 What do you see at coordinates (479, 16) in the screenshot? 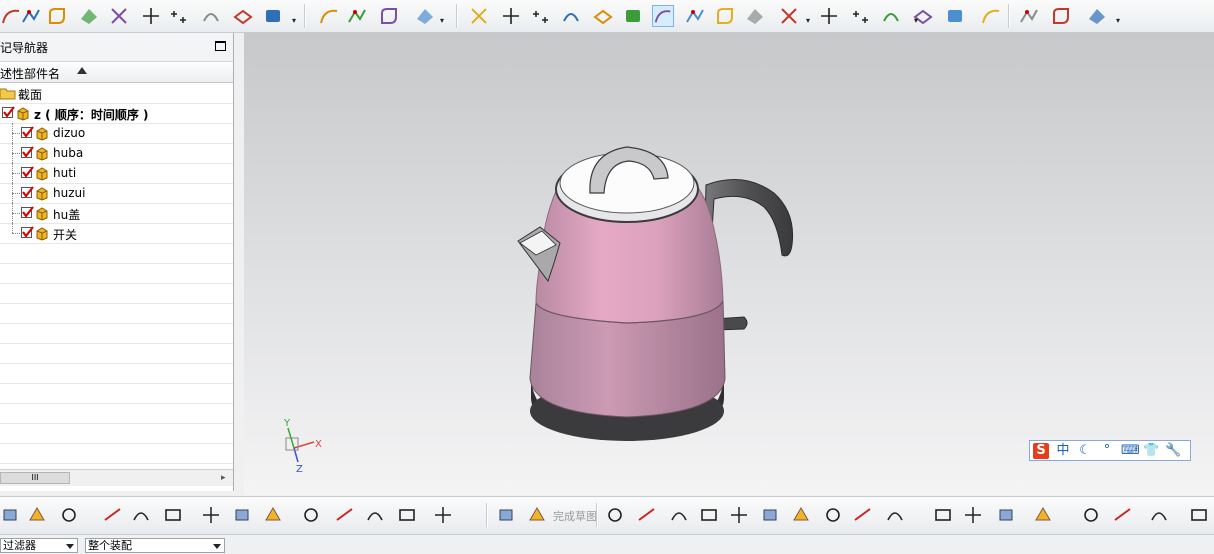
I see `movie-clapper-icon` at bounding box center [479, 16].